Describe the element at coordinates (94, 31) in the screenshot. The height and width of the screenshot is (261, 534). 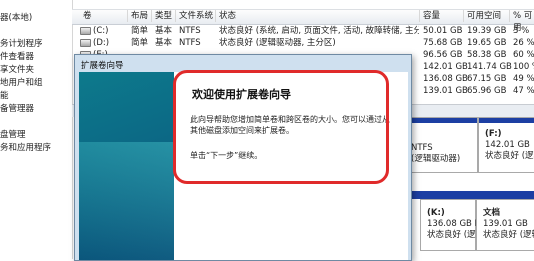
I see `volume-cell: (C:)` at that location.